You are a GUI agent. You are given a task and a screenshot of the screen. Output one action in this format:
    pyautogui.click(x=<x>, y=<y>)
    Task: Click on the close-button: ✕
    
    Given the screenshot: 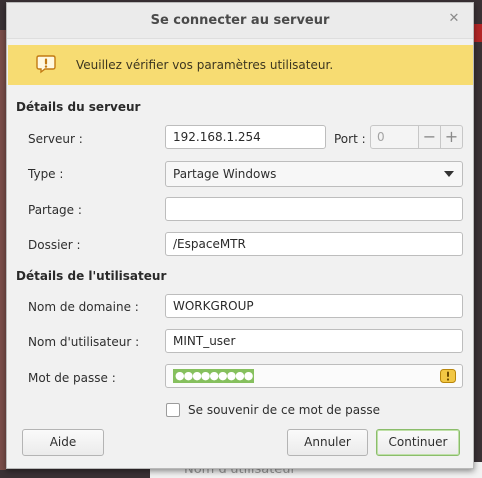 What is the action you would take?
    pyautogui.click(x=454, y=19)
    